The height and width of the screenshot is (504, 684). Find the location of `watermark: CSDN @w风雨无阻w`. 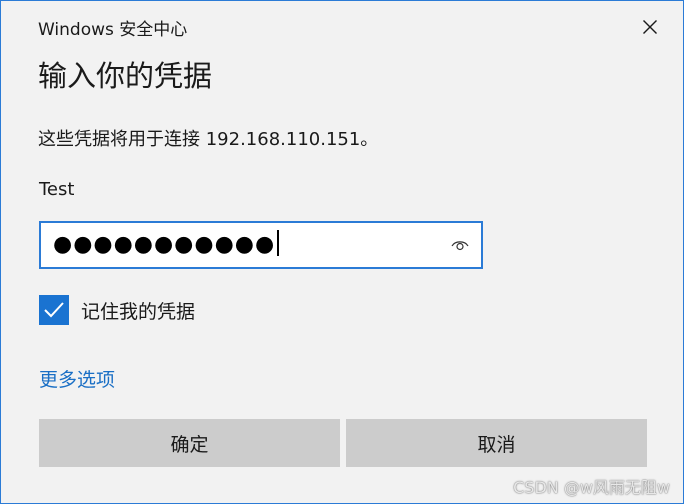

watermark: CSDN @w风雨无阻w is located at coordinates (591, 487).